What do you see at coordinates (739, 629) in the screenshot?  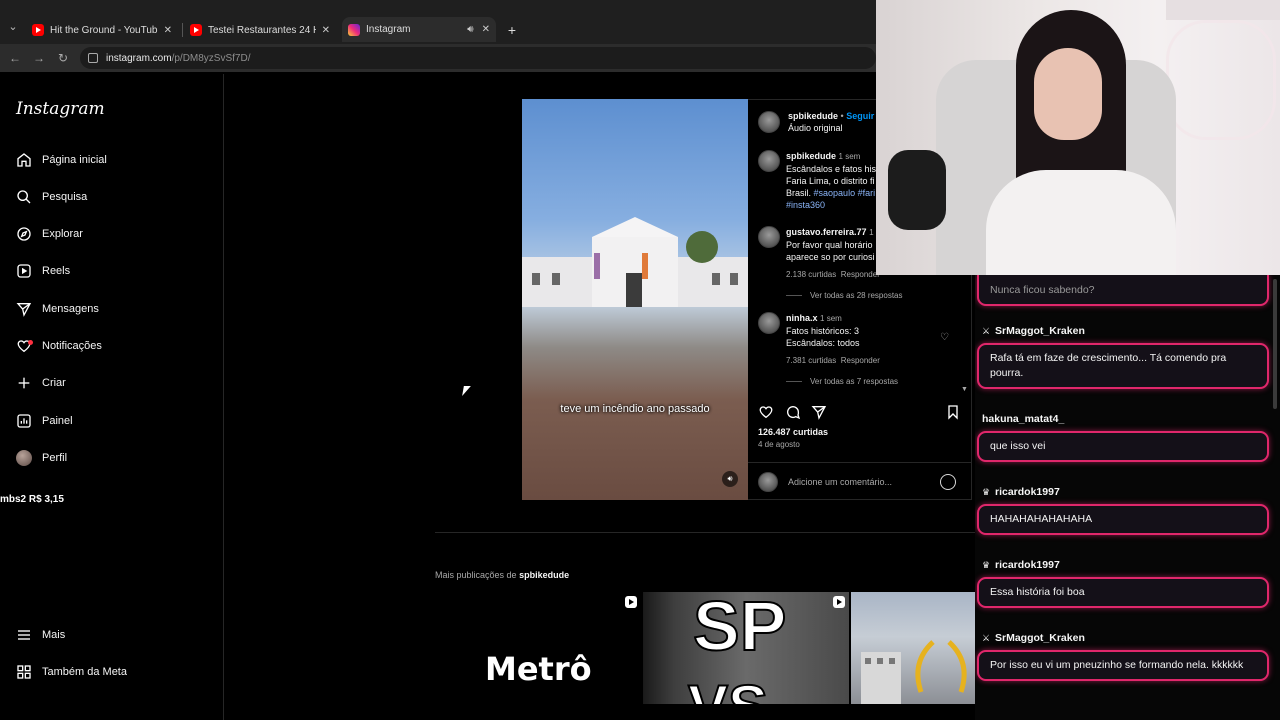 I see `thumbnail-text: SP` at bounding box center [739, 629].